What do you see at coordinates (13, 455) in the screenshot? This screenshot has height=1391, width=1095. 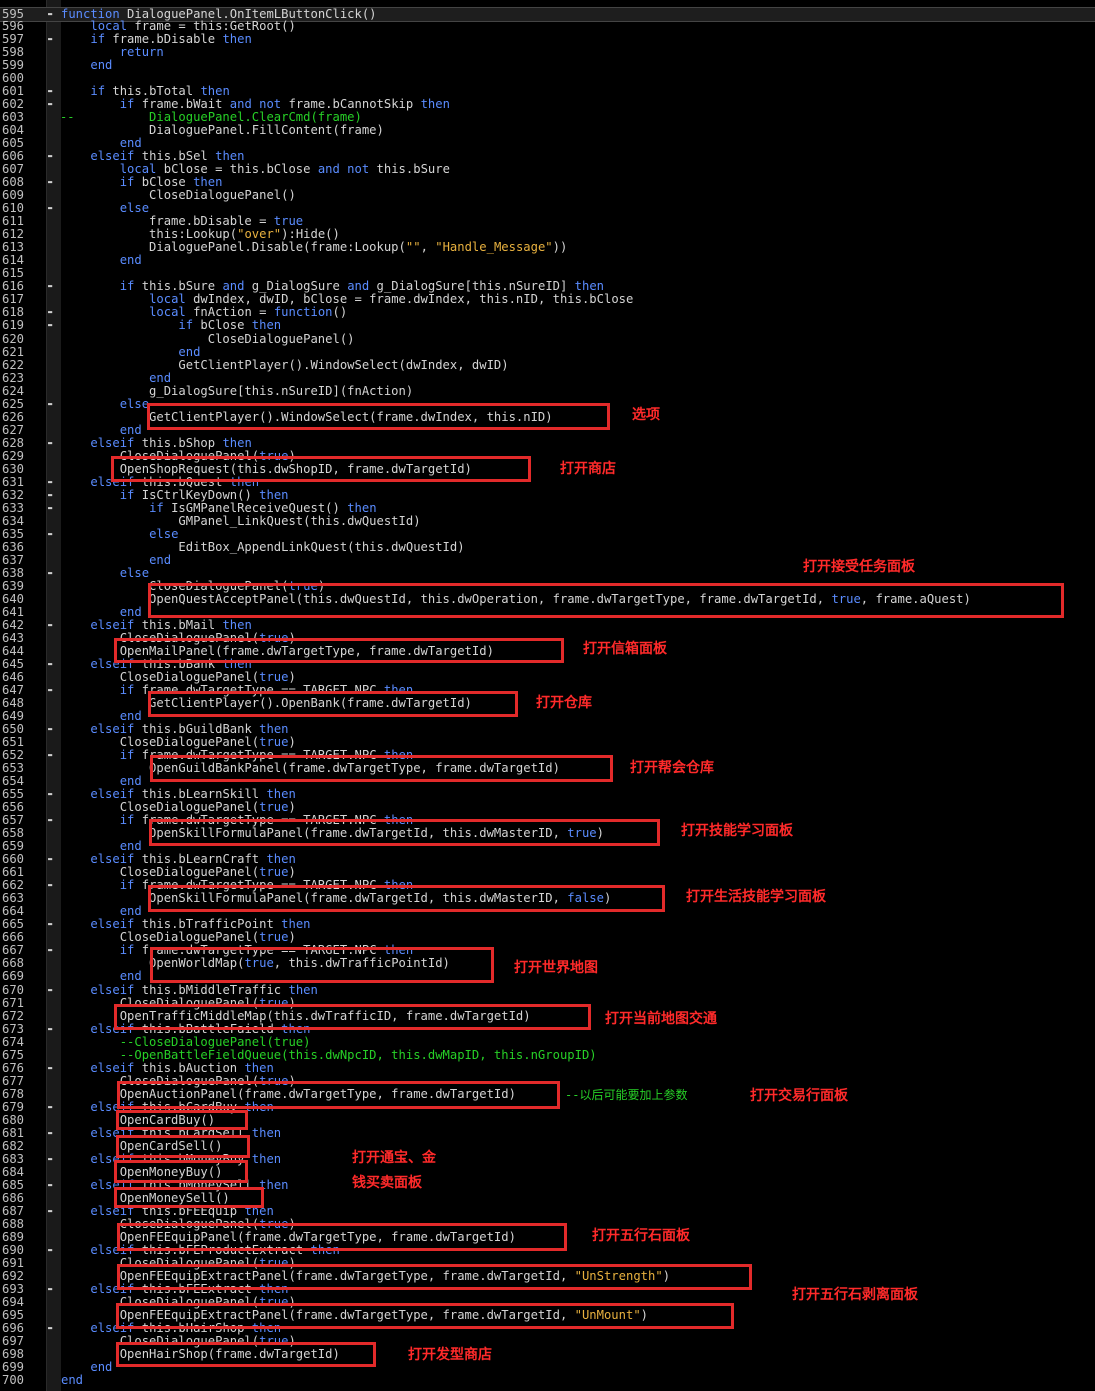 I see `line-number: 629` at bounding box center [13, 455].